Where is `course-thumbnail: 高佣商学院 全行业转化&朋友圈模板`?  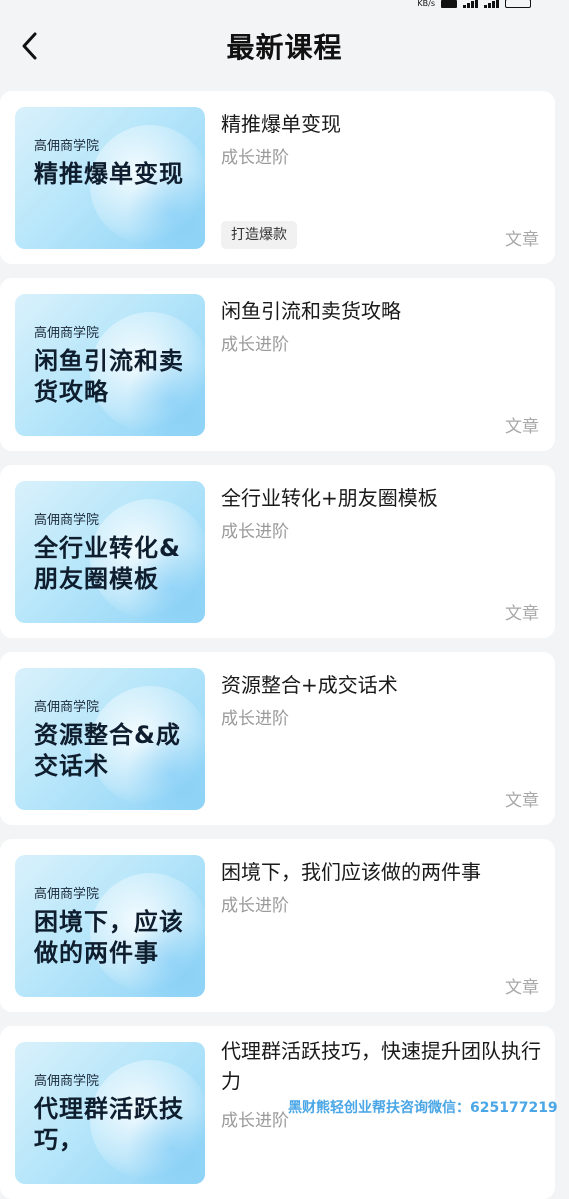 course-thumbnail: 高佣商学院 全行业转化&朋友圈模板 is located at coordinates (110, 552).